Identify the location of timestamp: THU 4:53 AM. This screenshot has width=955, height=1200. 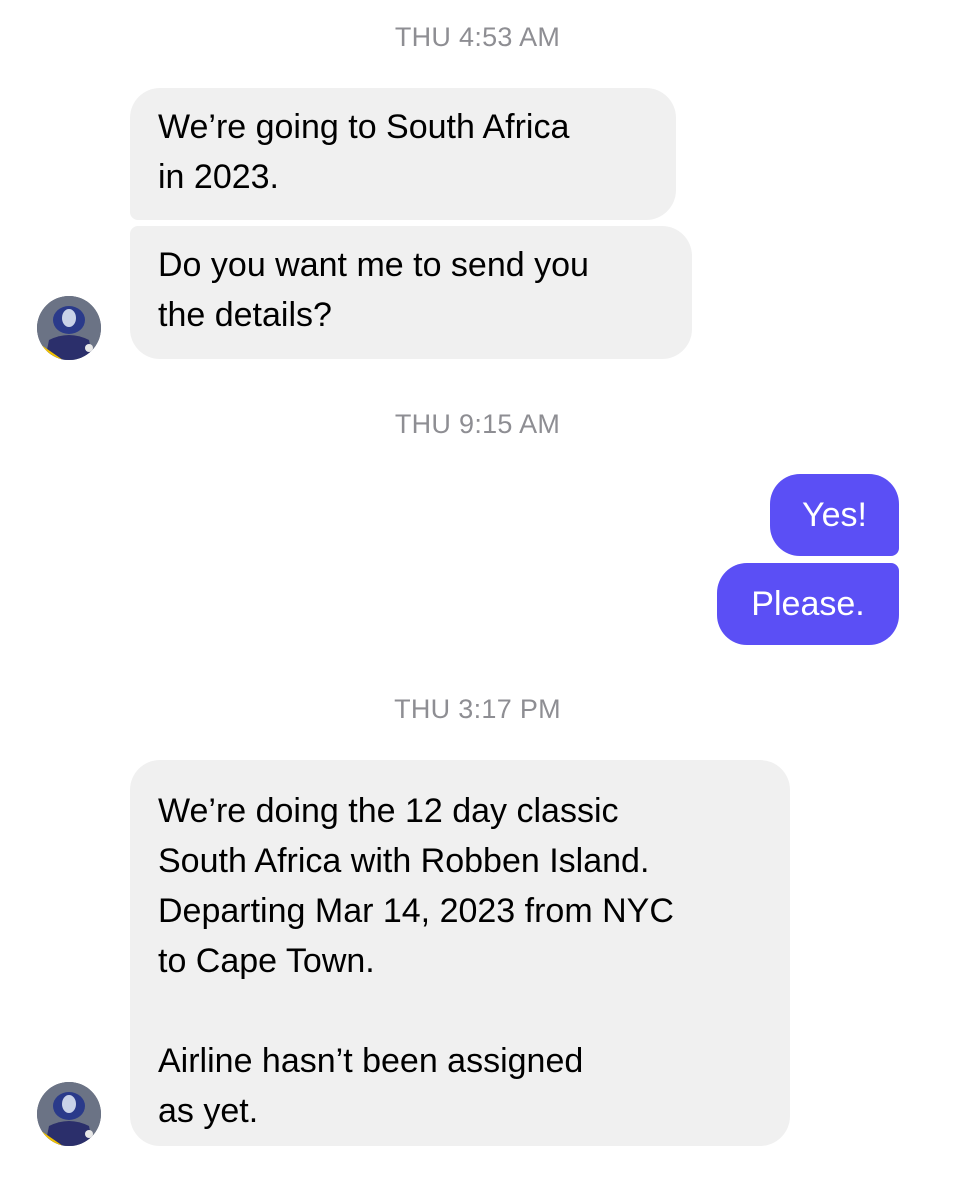
(477, 37).